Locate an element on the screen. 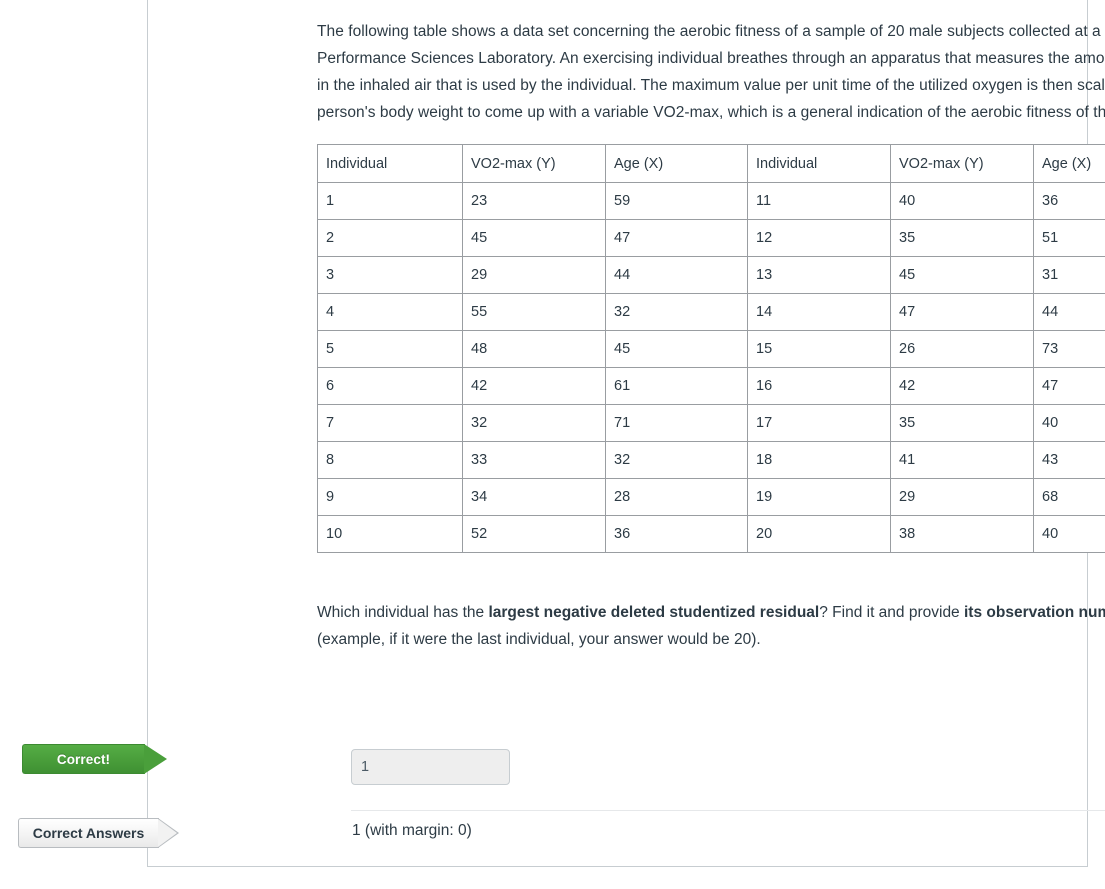 The width and height of the screenshot is (1105, 889). table-row: 6 42 61 16 42 47 is located at coordinates (711, 386).